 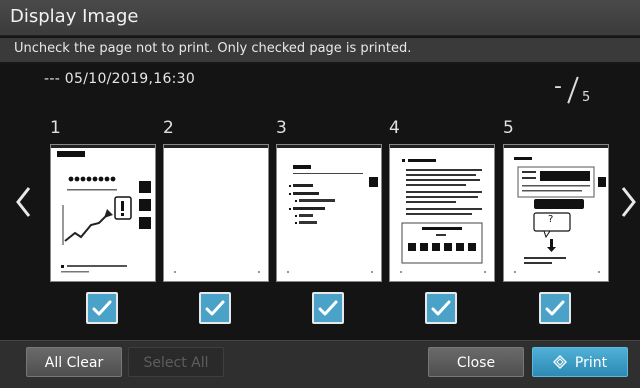 I want to click on page-item: 3, so click(x=329, y=225).